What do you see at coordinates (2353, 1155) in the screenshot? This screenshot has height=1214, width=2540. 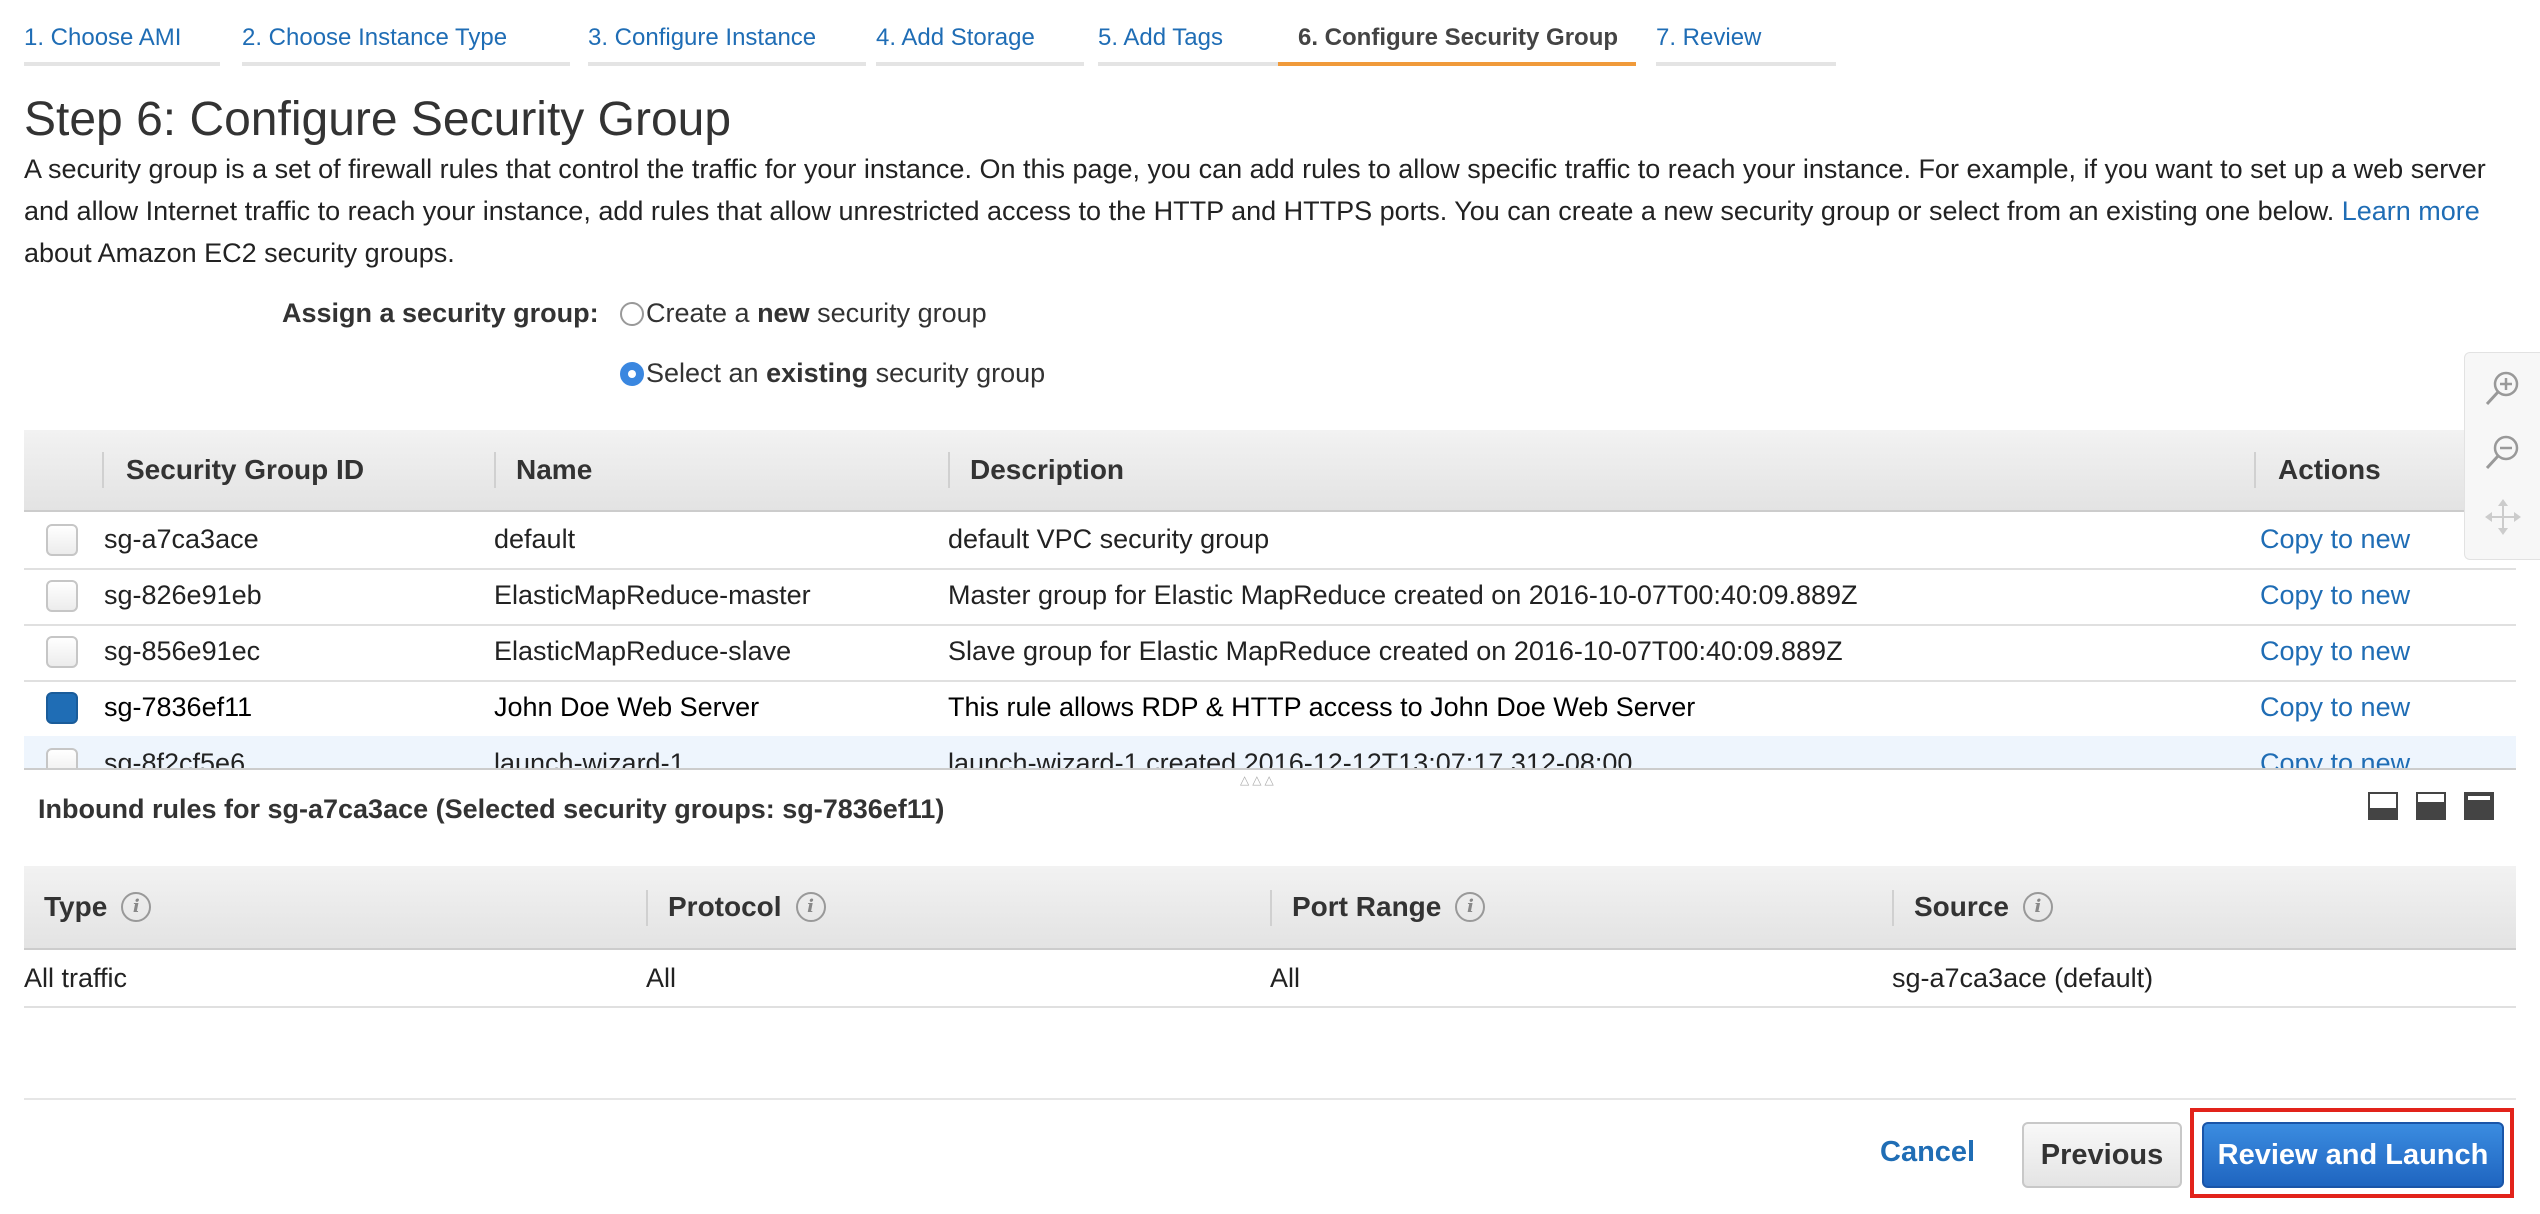 I see `review-and-launch-button: Review and Launch` at bounding box center [2353, 1155].